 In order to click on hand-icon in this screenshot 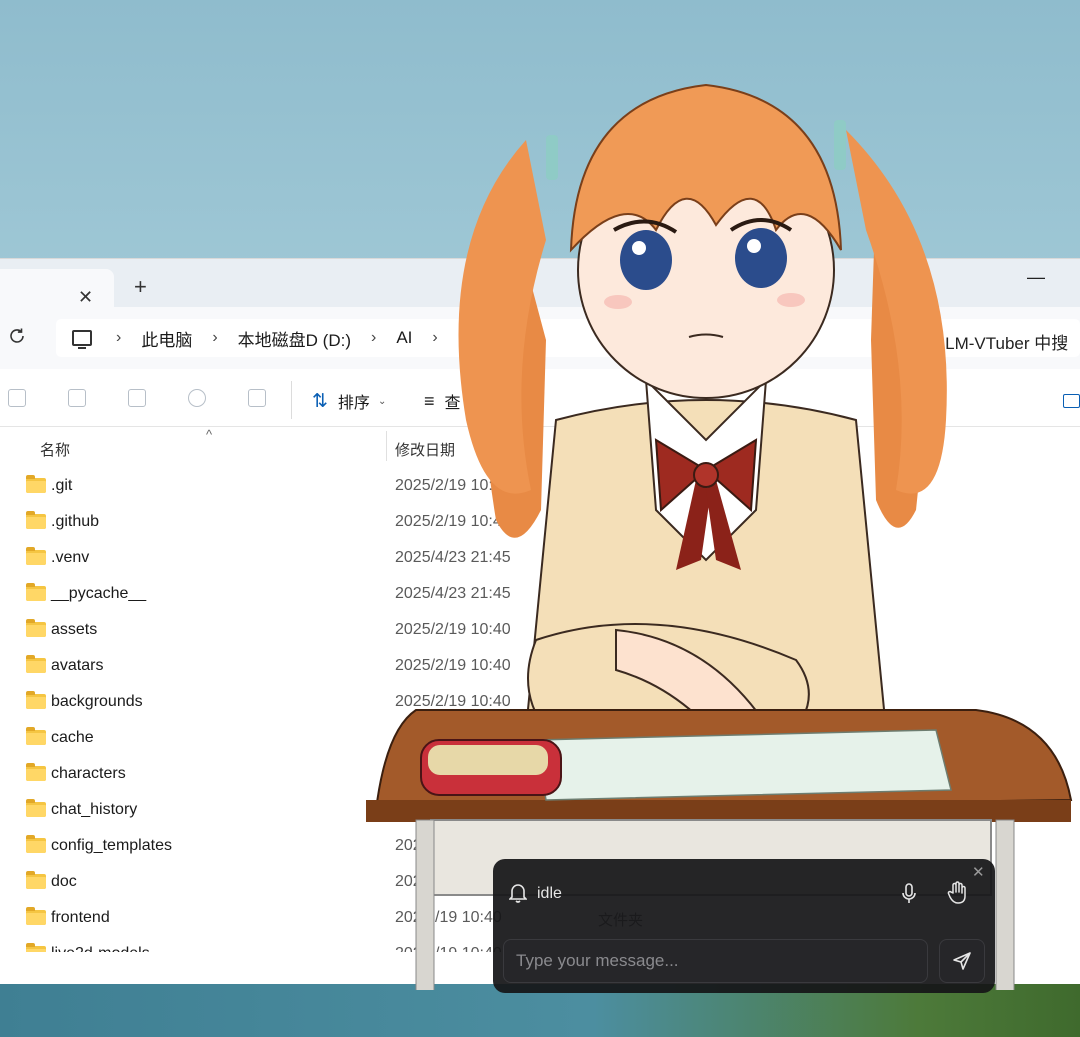, I will do `click(958, 895)`.